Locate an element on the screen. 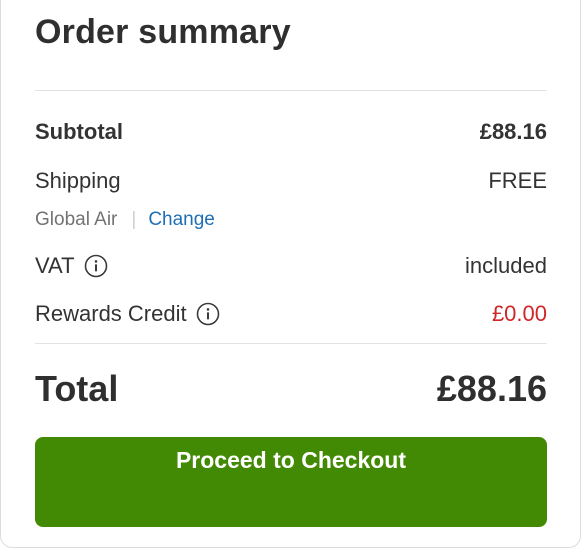  total-row: Total £88.16 is located at coordinates (291, 389).